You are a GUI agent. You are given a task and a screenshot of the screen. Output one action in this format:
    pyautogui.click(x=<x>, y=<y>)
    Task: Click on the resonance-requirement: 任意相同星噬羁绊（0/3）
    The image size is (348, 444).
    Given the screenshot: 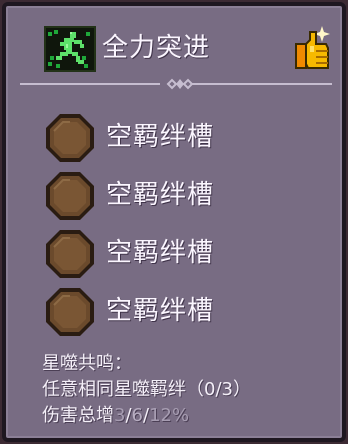 What is the action you would take?
    pyautogui.click(x=146, y=390)
    